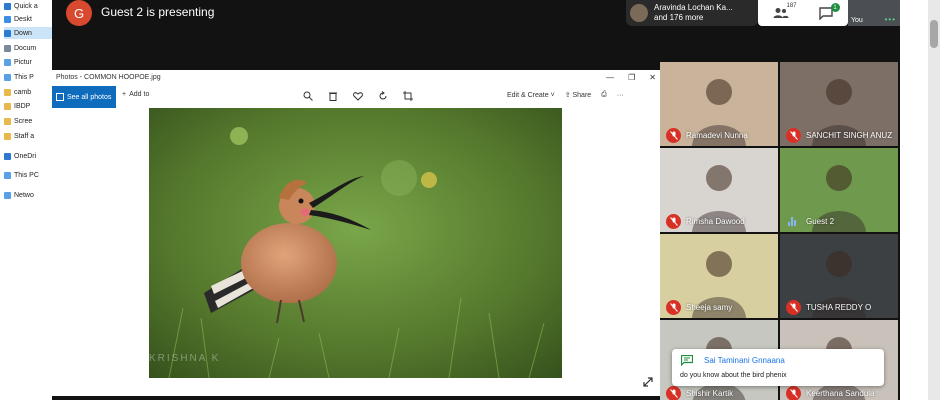  Describe the element at coordinates (610, 77) in the screenshot. I see `minimize-icon: —` at that location.